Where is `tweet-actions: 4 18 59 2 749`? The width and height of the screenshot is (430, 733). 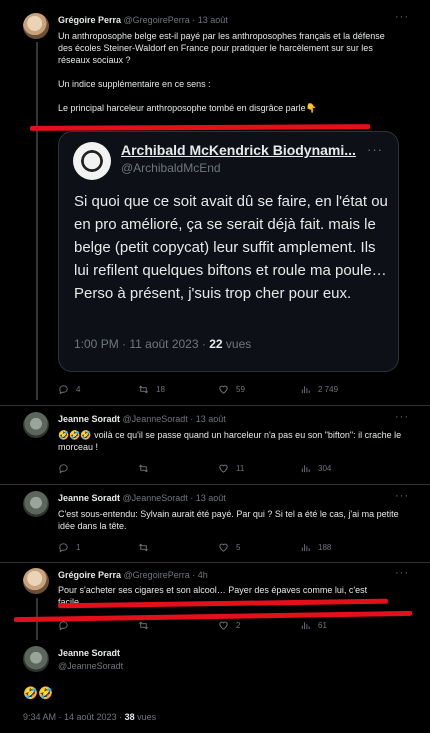 tweet-actions: 4 18 59 2 749 is located at coordinates (229, 390).